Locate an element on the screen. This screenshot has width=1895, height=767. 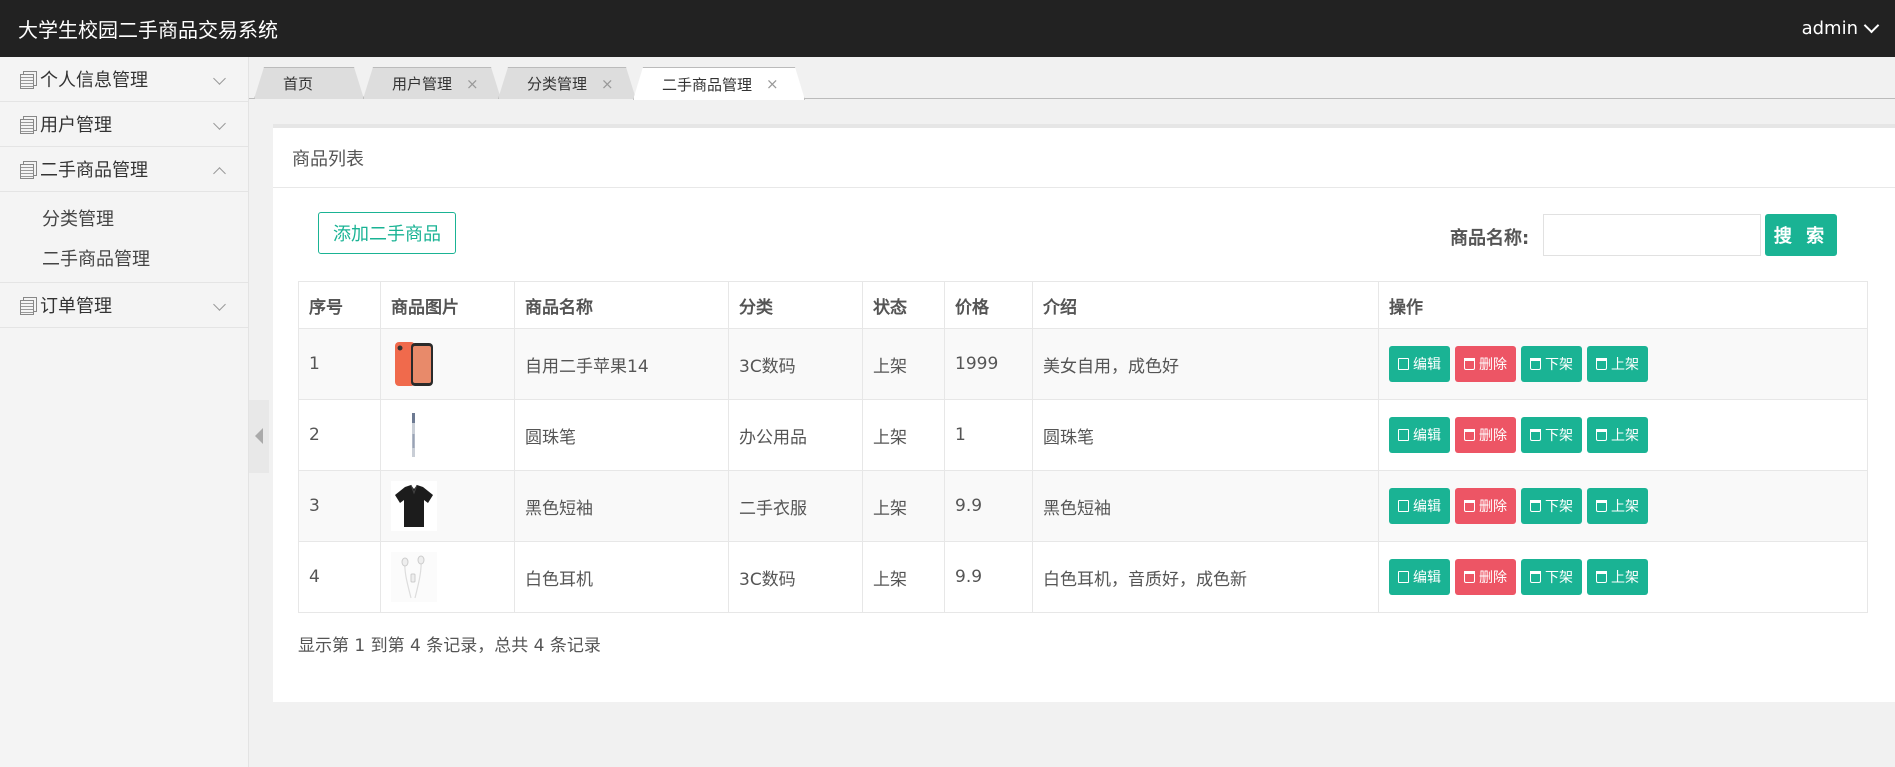
tab-category: 分类管理 × is located at coordinates (567, 83).